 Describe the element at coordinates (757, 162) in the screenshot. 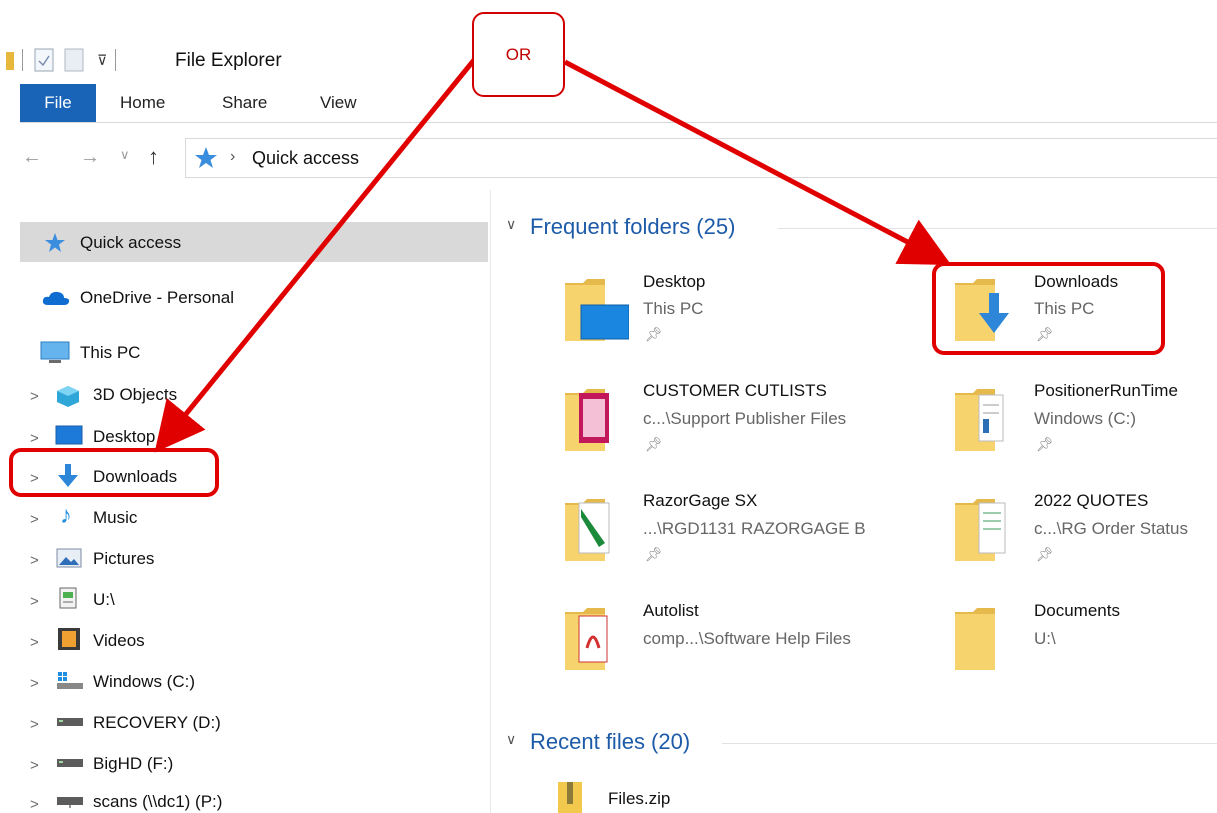

I see `arrow-to-downloads-tile` at that location.